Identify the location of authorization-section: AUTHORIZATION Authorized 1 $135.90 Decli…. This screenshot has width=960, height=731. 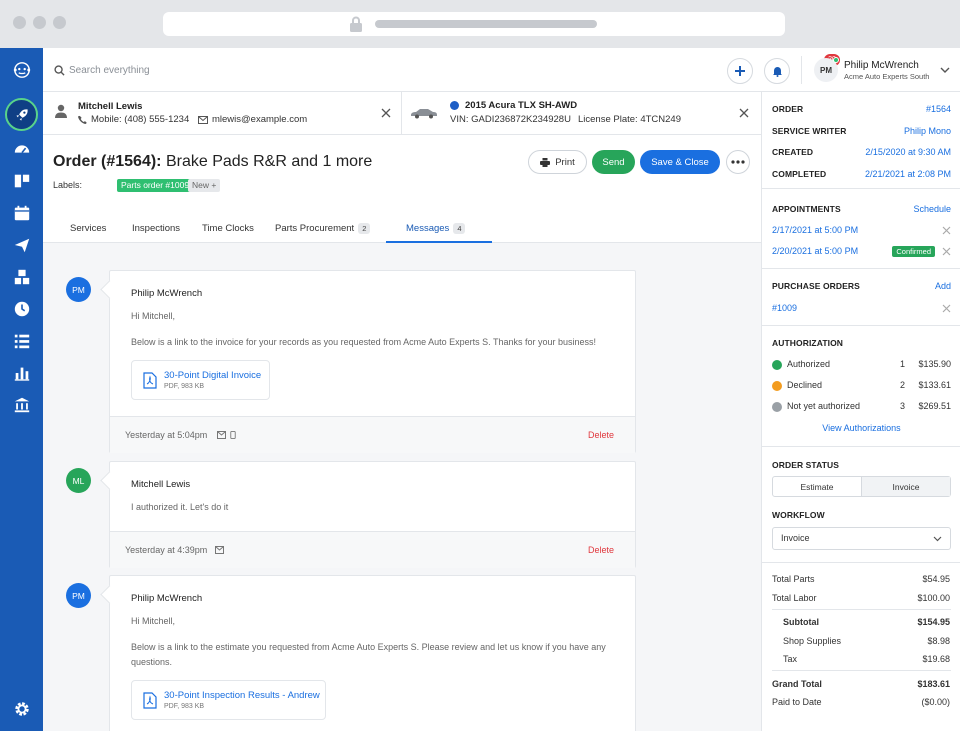
(861, 386).